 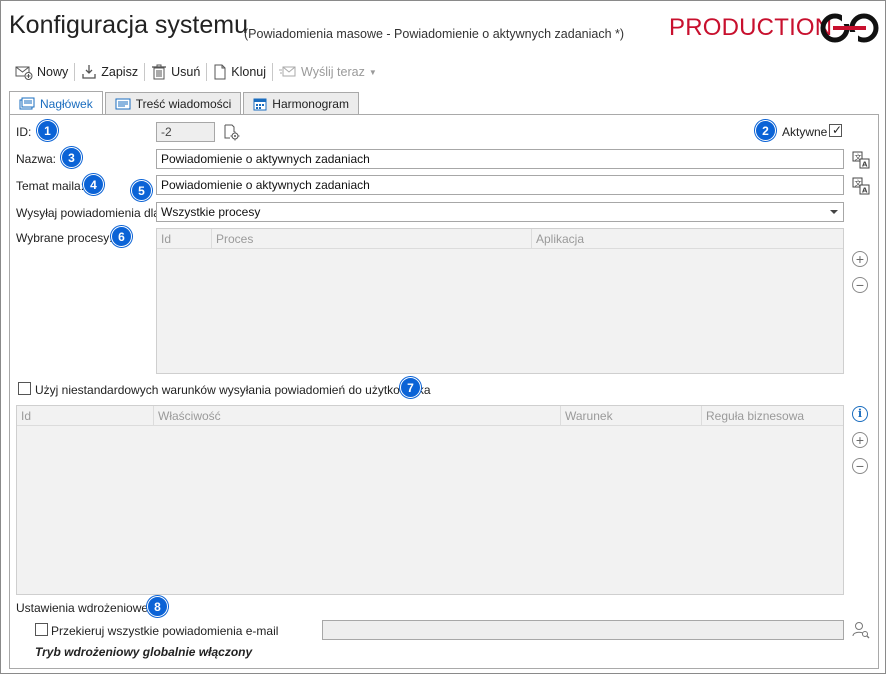 I want to click on redirect-checkbox, so click(x=41, y=629).